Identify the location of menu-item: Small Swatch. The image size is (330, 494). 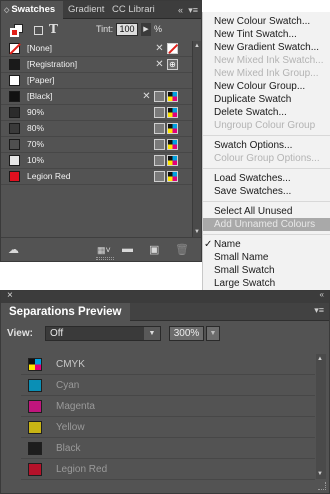
(266, 270).